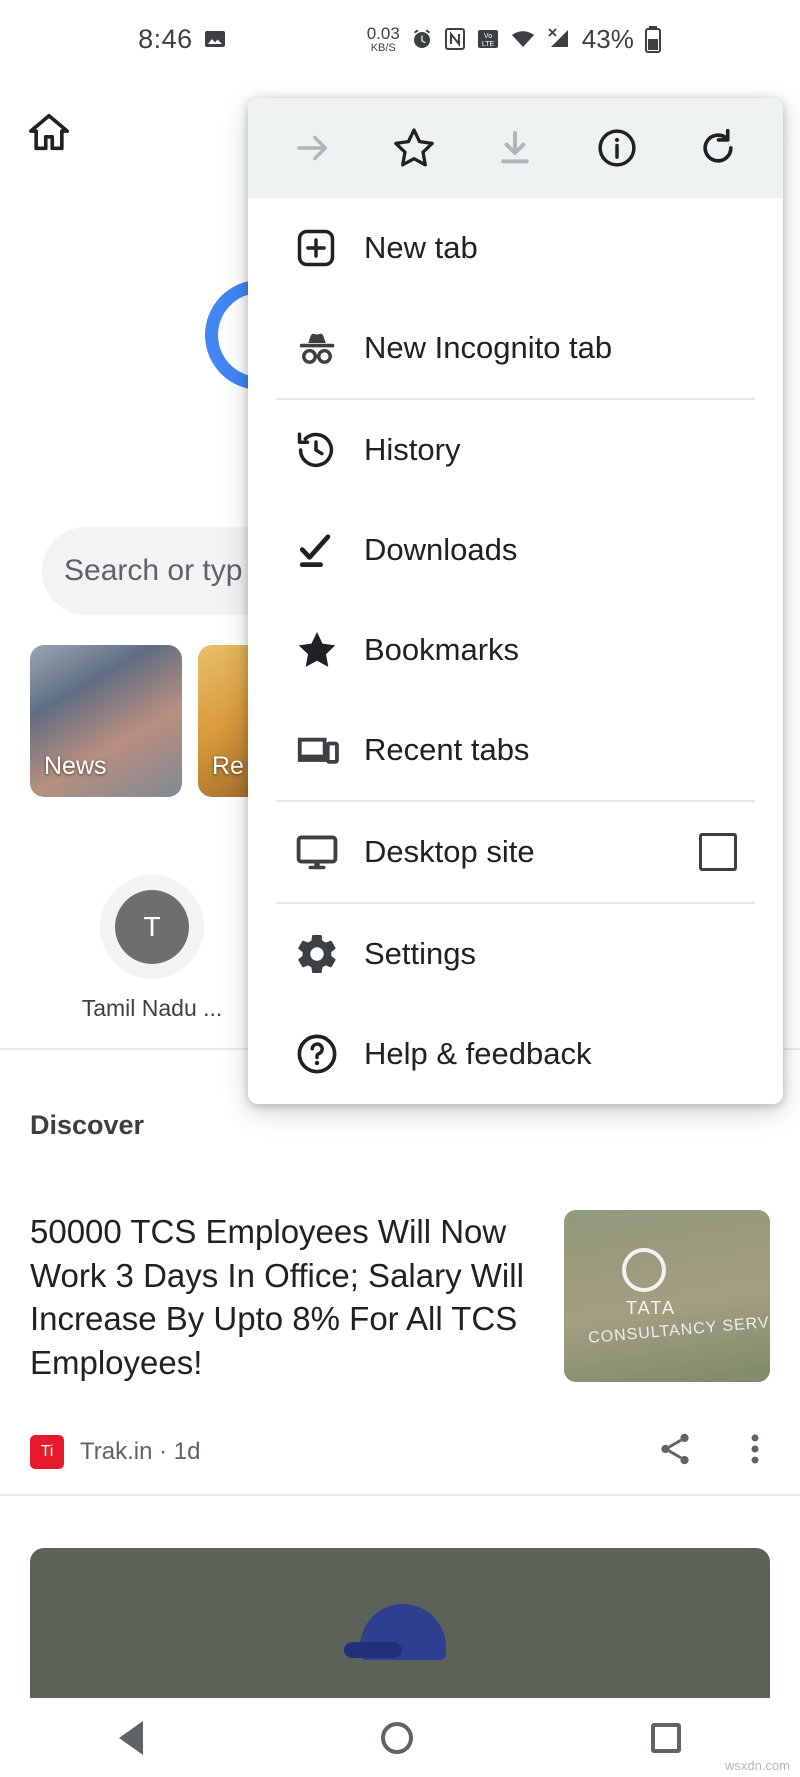 This screenshot has height=1777, width=800. Describe the element at coordinates (515, 248) in the screenshot. I see `menu-item-new-tab: New tab` at that location.